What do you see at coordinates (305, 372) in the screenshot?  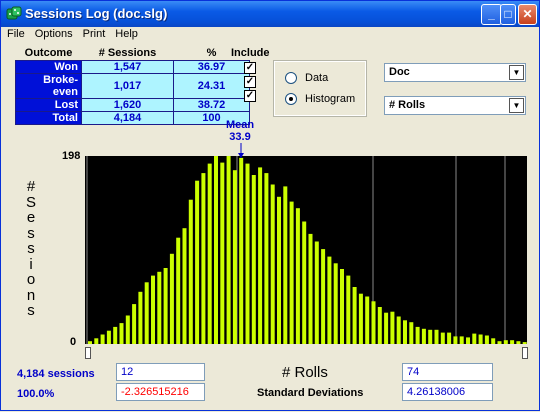 I see `x-axis-label: # Rolls` at bounding box center [305, 372].